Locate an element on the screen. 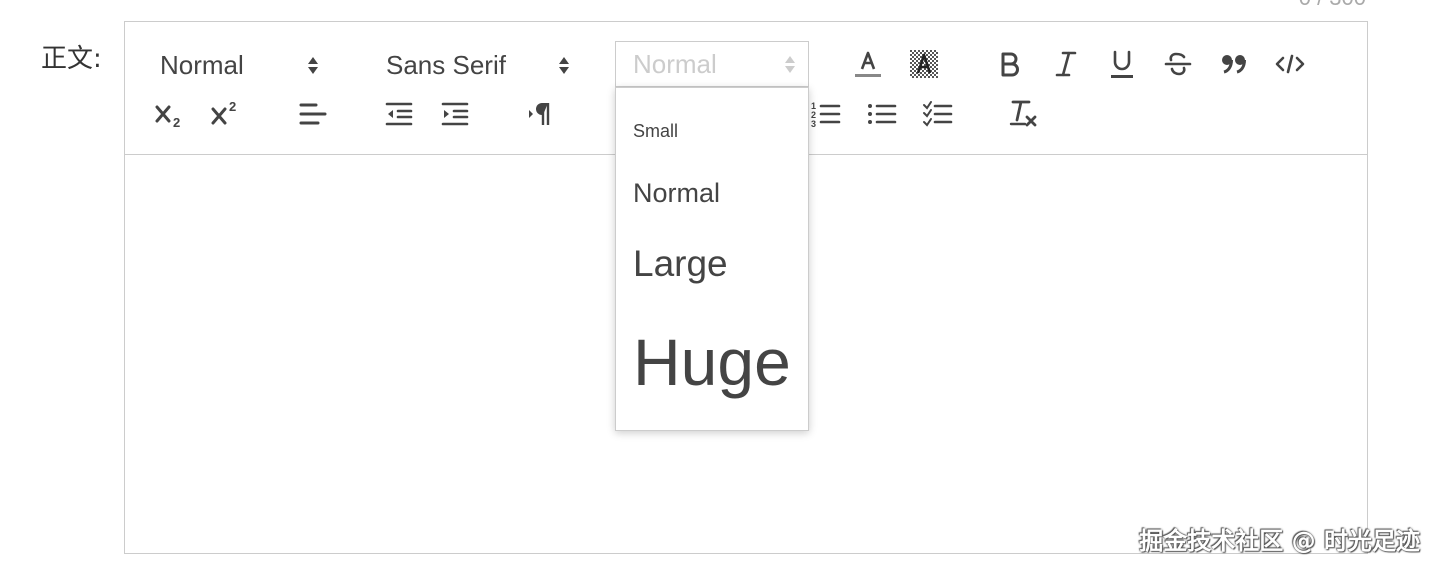 The image size is (1436, 572). superscript-icon: 2 is located at coordinates (223, 112).